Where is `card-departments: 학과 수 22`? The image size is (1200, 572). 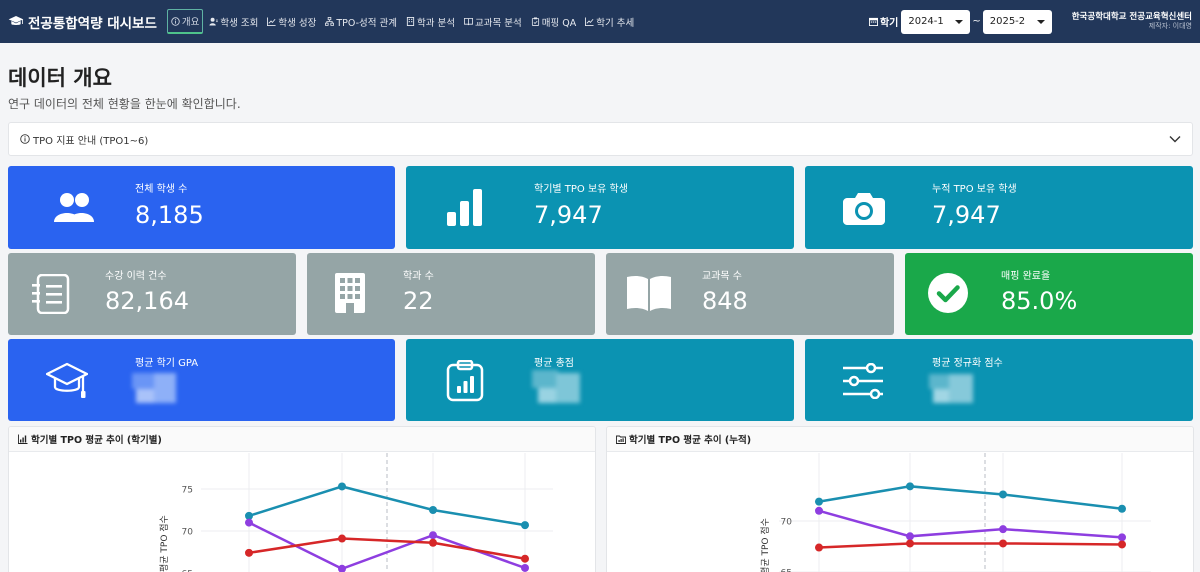 card-departments: 학과 수 22 is located at coordinates (451, 294).